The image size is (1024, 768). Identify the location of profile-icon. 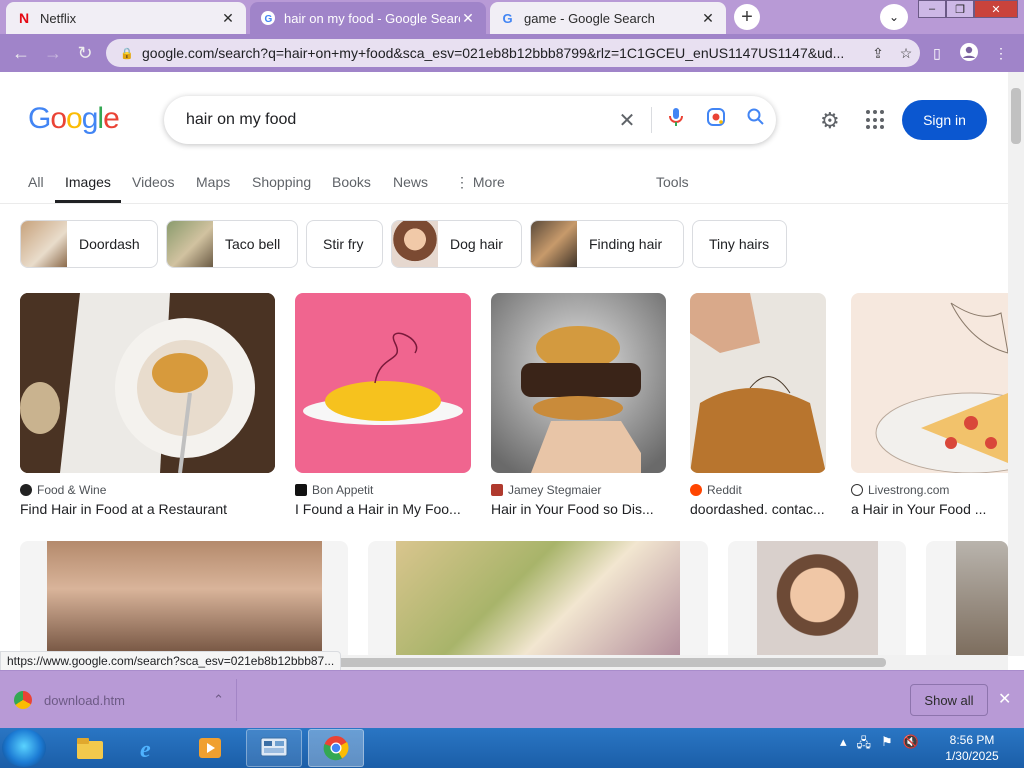
(969, 53).